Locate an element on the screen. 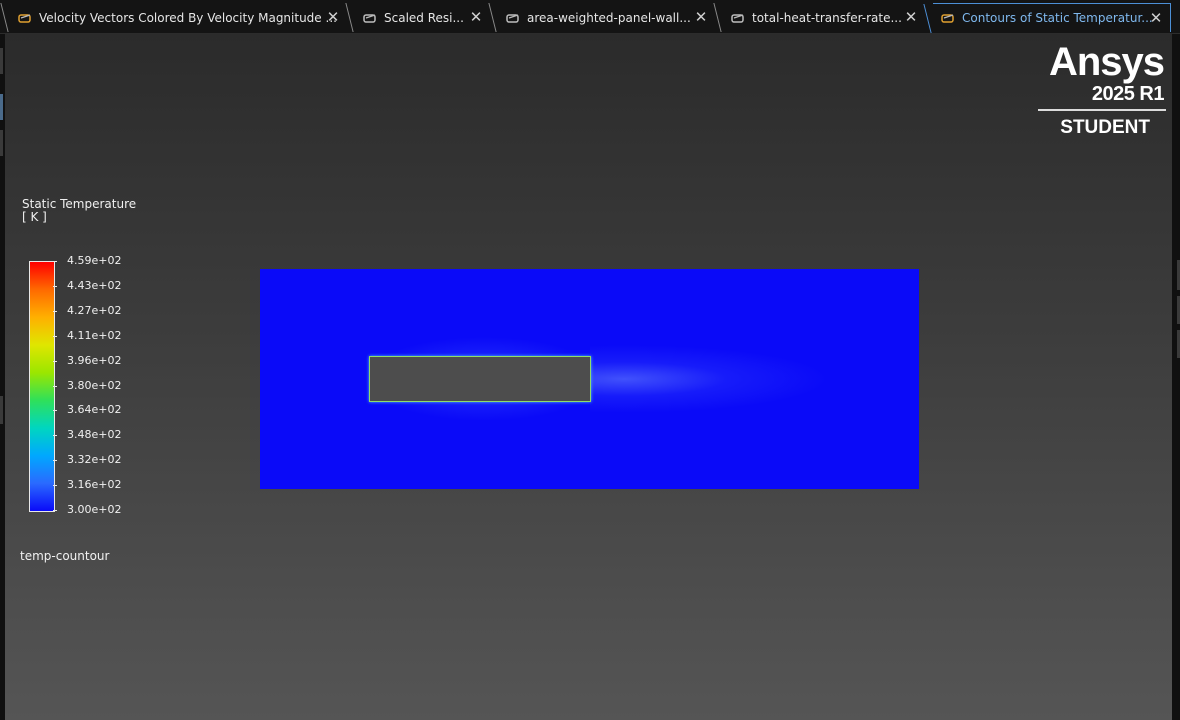  logo-version: 2025 R1 is located at coordinates (1128, 94).